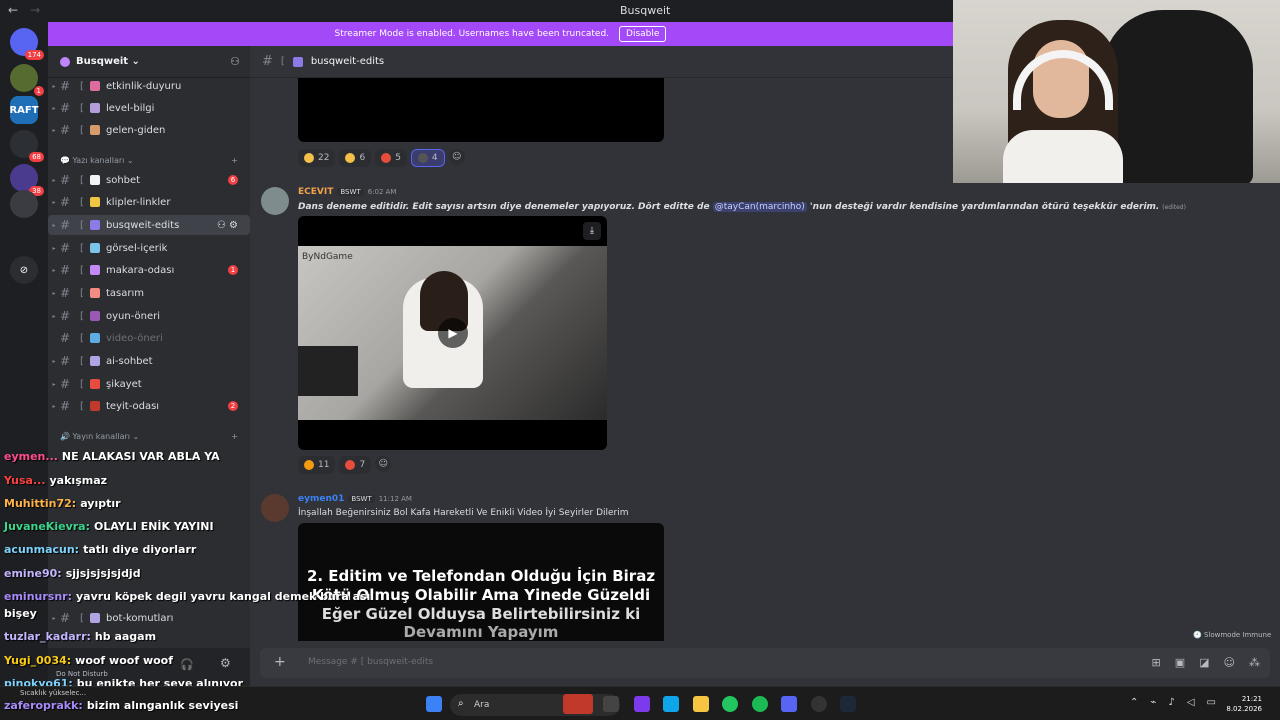  What do you see at coordinates (1180, 662) in the screenshot?
I see `gif-icon: ▣` at bounding box center [1180, 662].